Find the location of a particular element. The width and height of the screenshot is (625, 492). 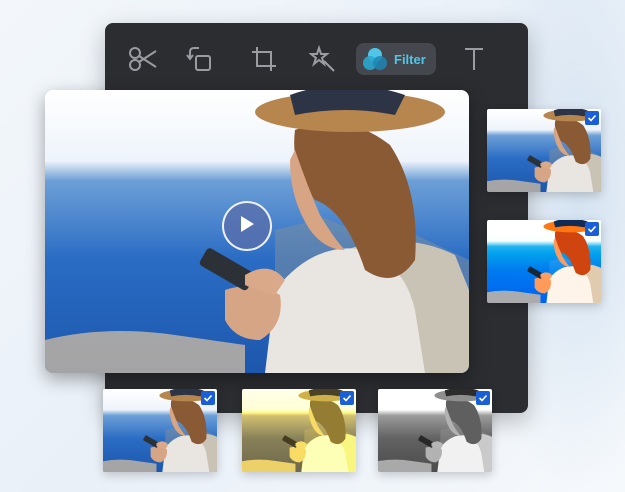

filter-tool-label: Filter is located at coordinates (410, 59).